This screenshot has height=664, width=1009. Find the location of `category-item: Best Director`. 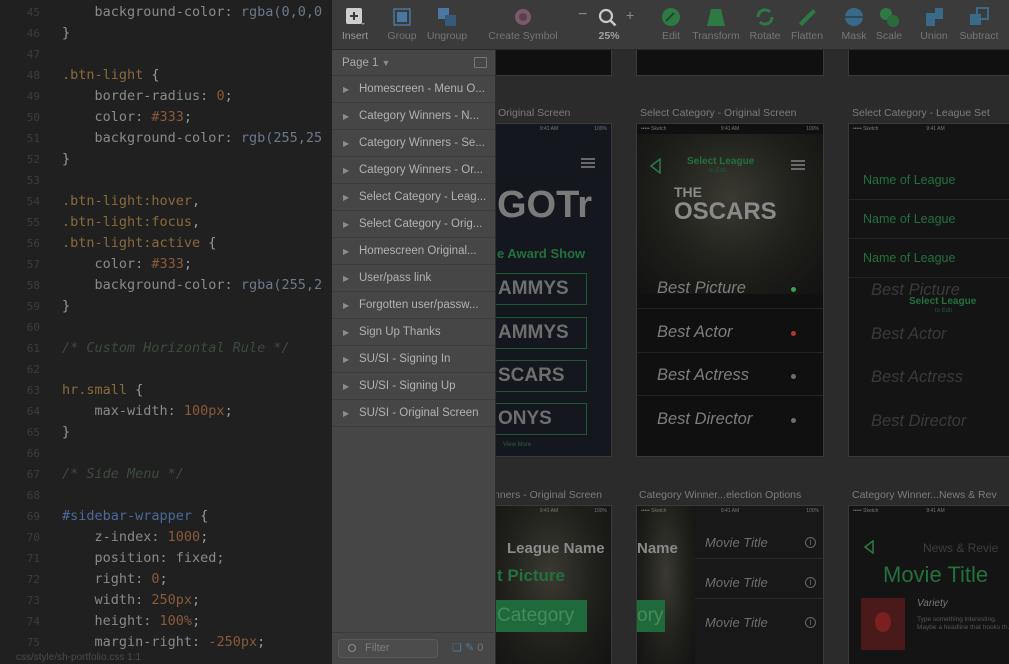

category-item: Best Director is located at coordinates (704, 419).